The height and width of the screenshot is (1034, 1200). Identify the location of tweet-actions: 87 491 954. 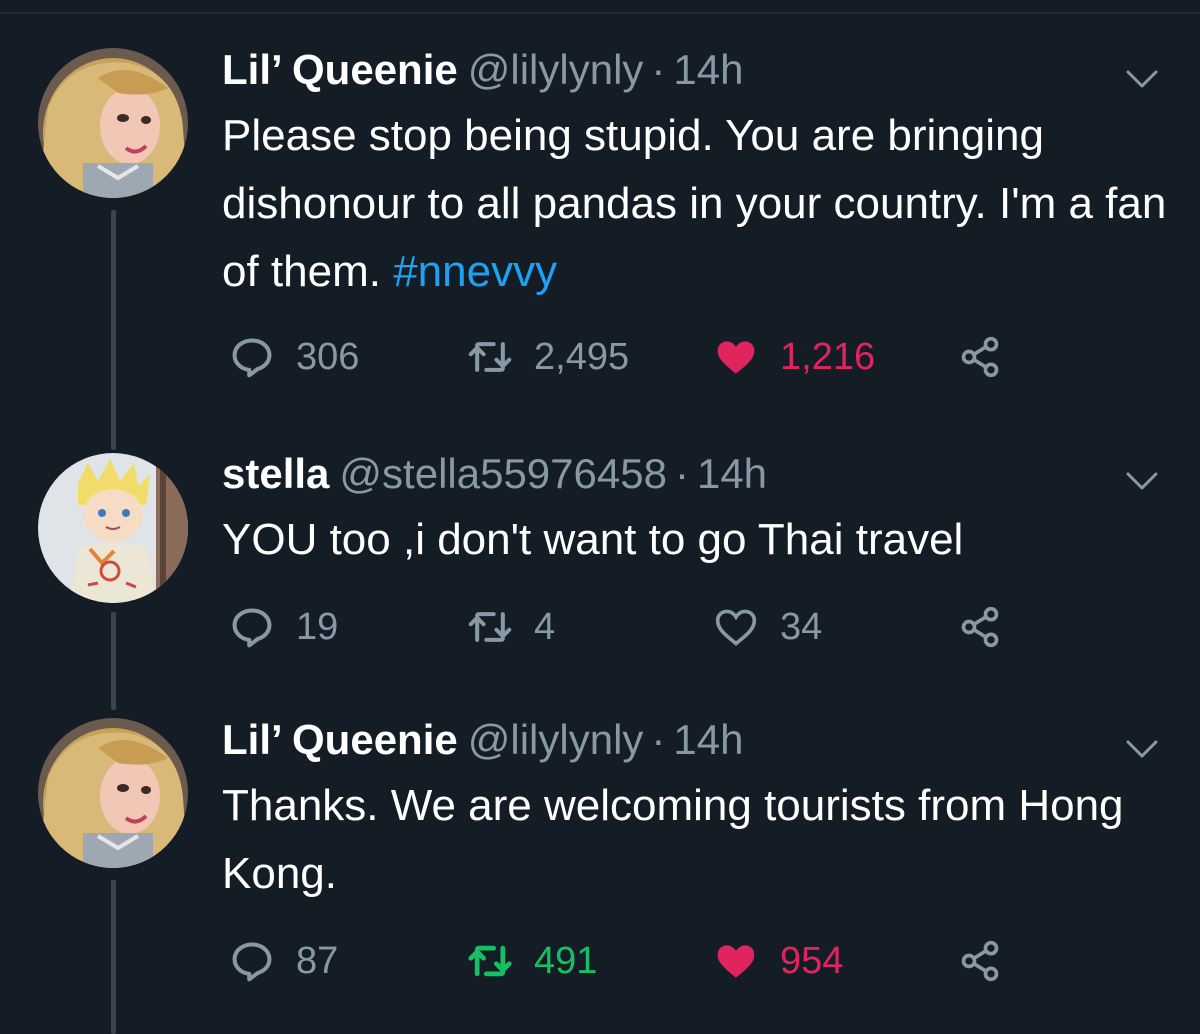
(622, 961).